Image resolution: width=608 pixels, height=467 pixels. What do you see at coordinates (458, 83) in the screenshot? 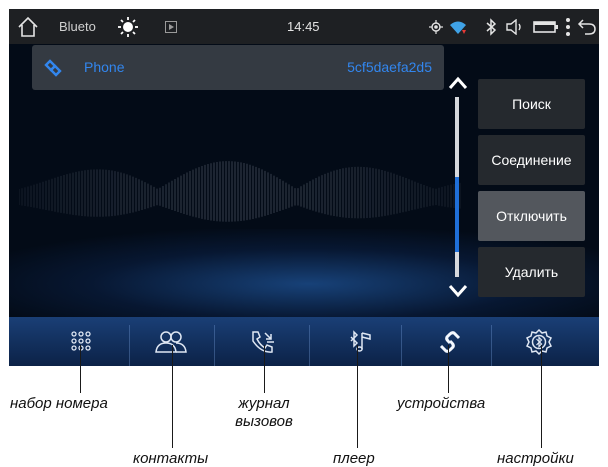
I see `scroll-up-icon` at bounding box center [458, 83].